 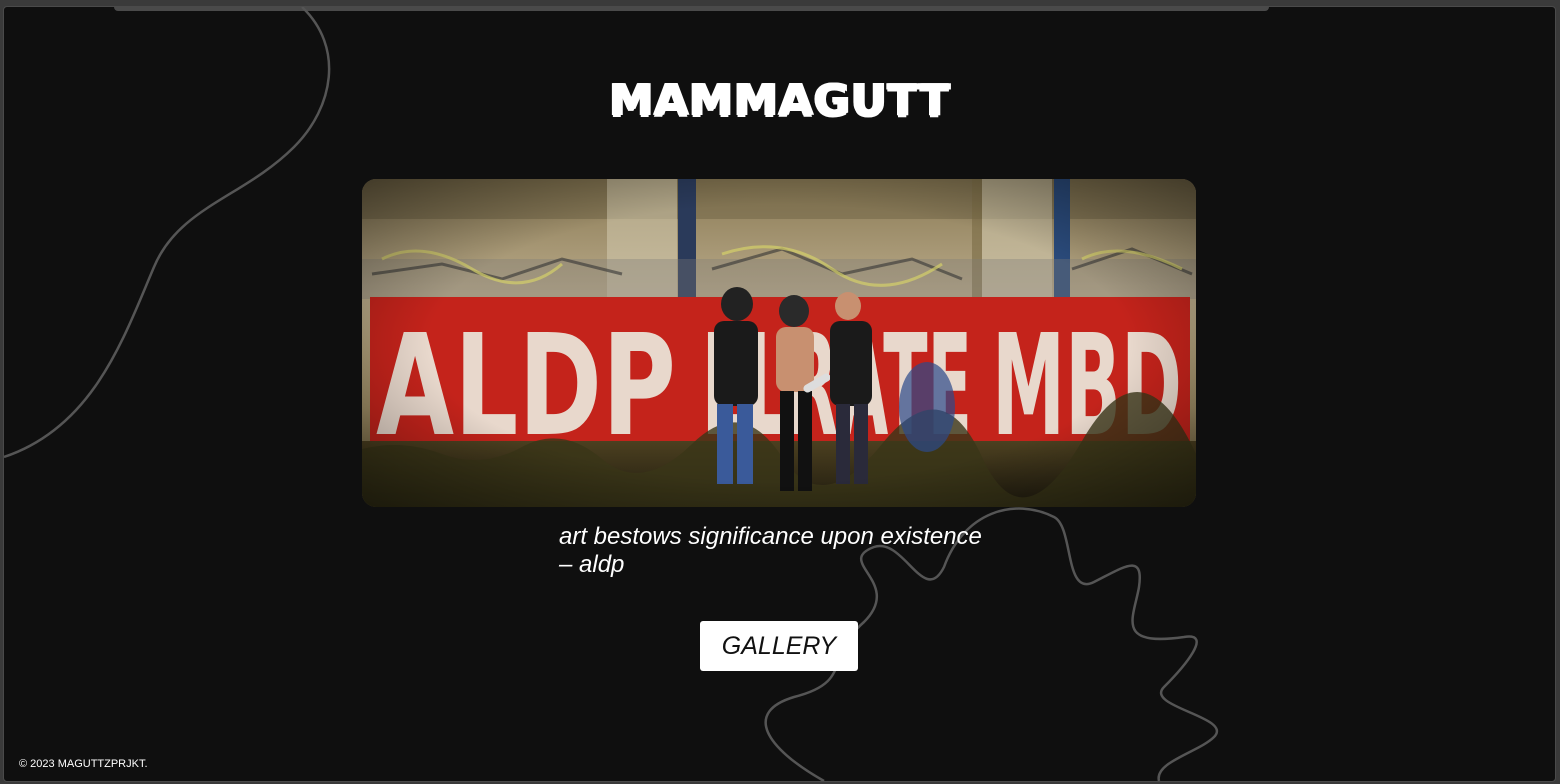 What do you see at coordinates (592, 564) in the screenshot?
I see `quote-author: – aldp` at bounding box center [592, 564].